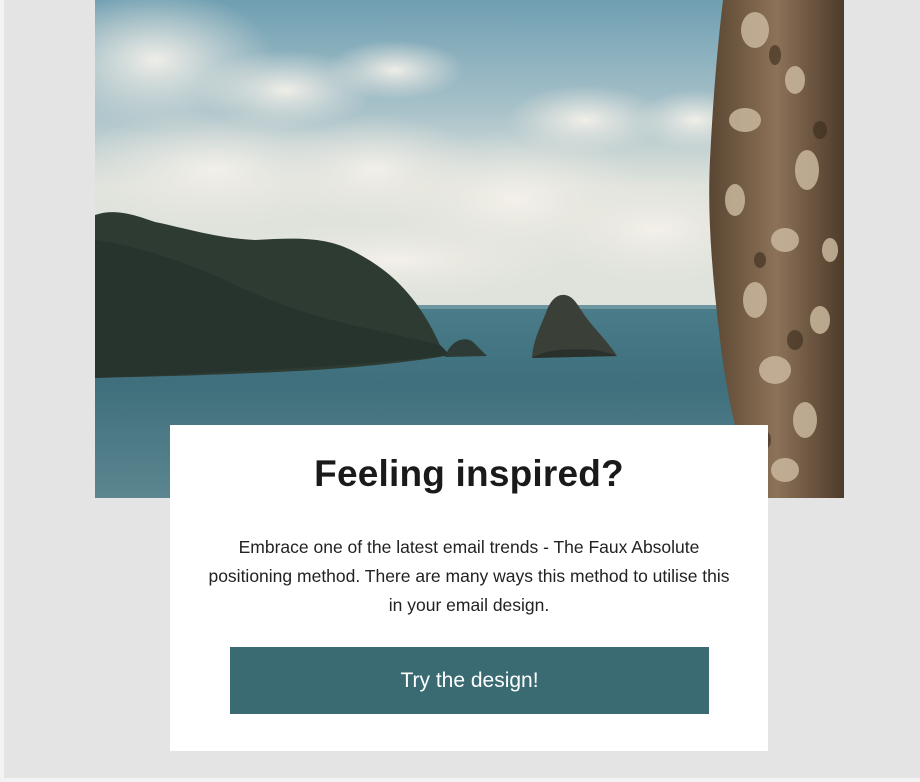  What do you see at coordinates (460, 780) in the screenshot?
I see `bottom-edge` at bounding box center [460, 780].